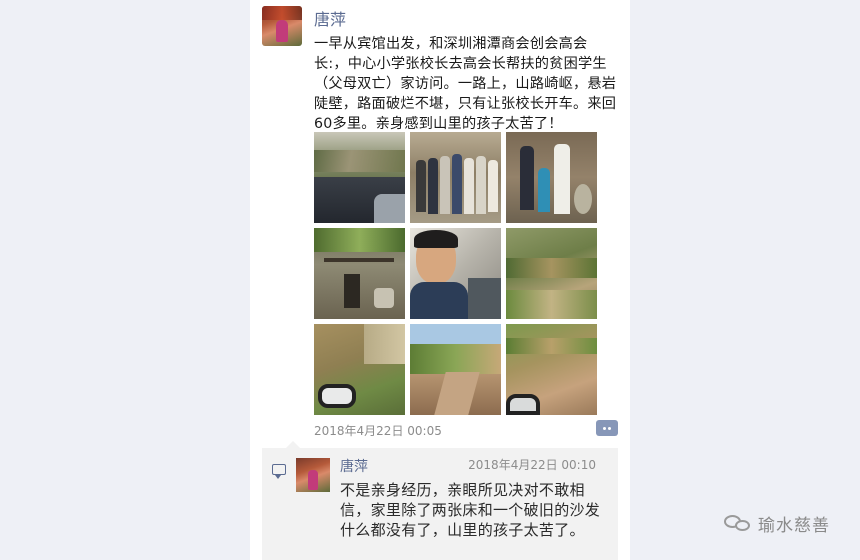 The image size is (860, 560). I want to click on photo-road-mirror, so click(551, 369).